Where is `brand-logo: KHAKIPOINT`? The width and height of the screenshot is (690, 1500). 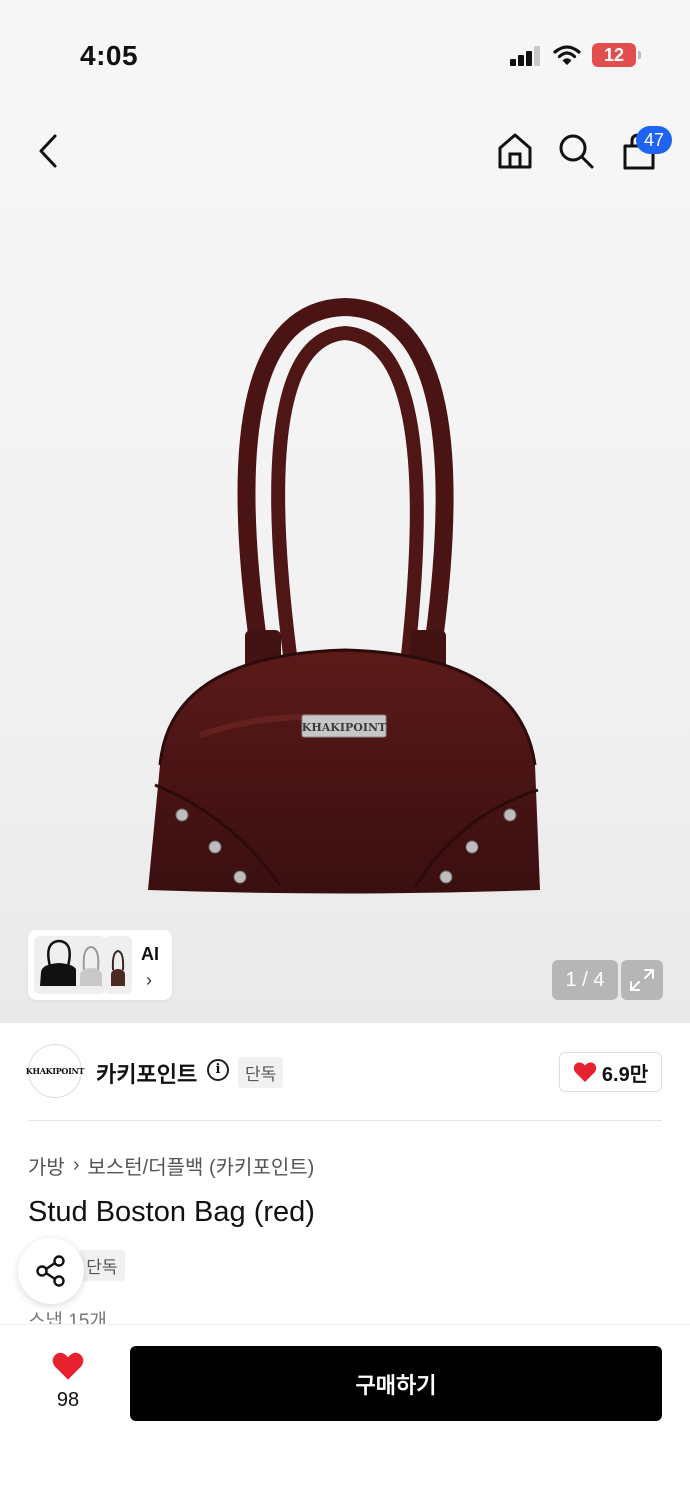
brand-logo: KHAKIPOINT is located at coordinates (55, 1071).